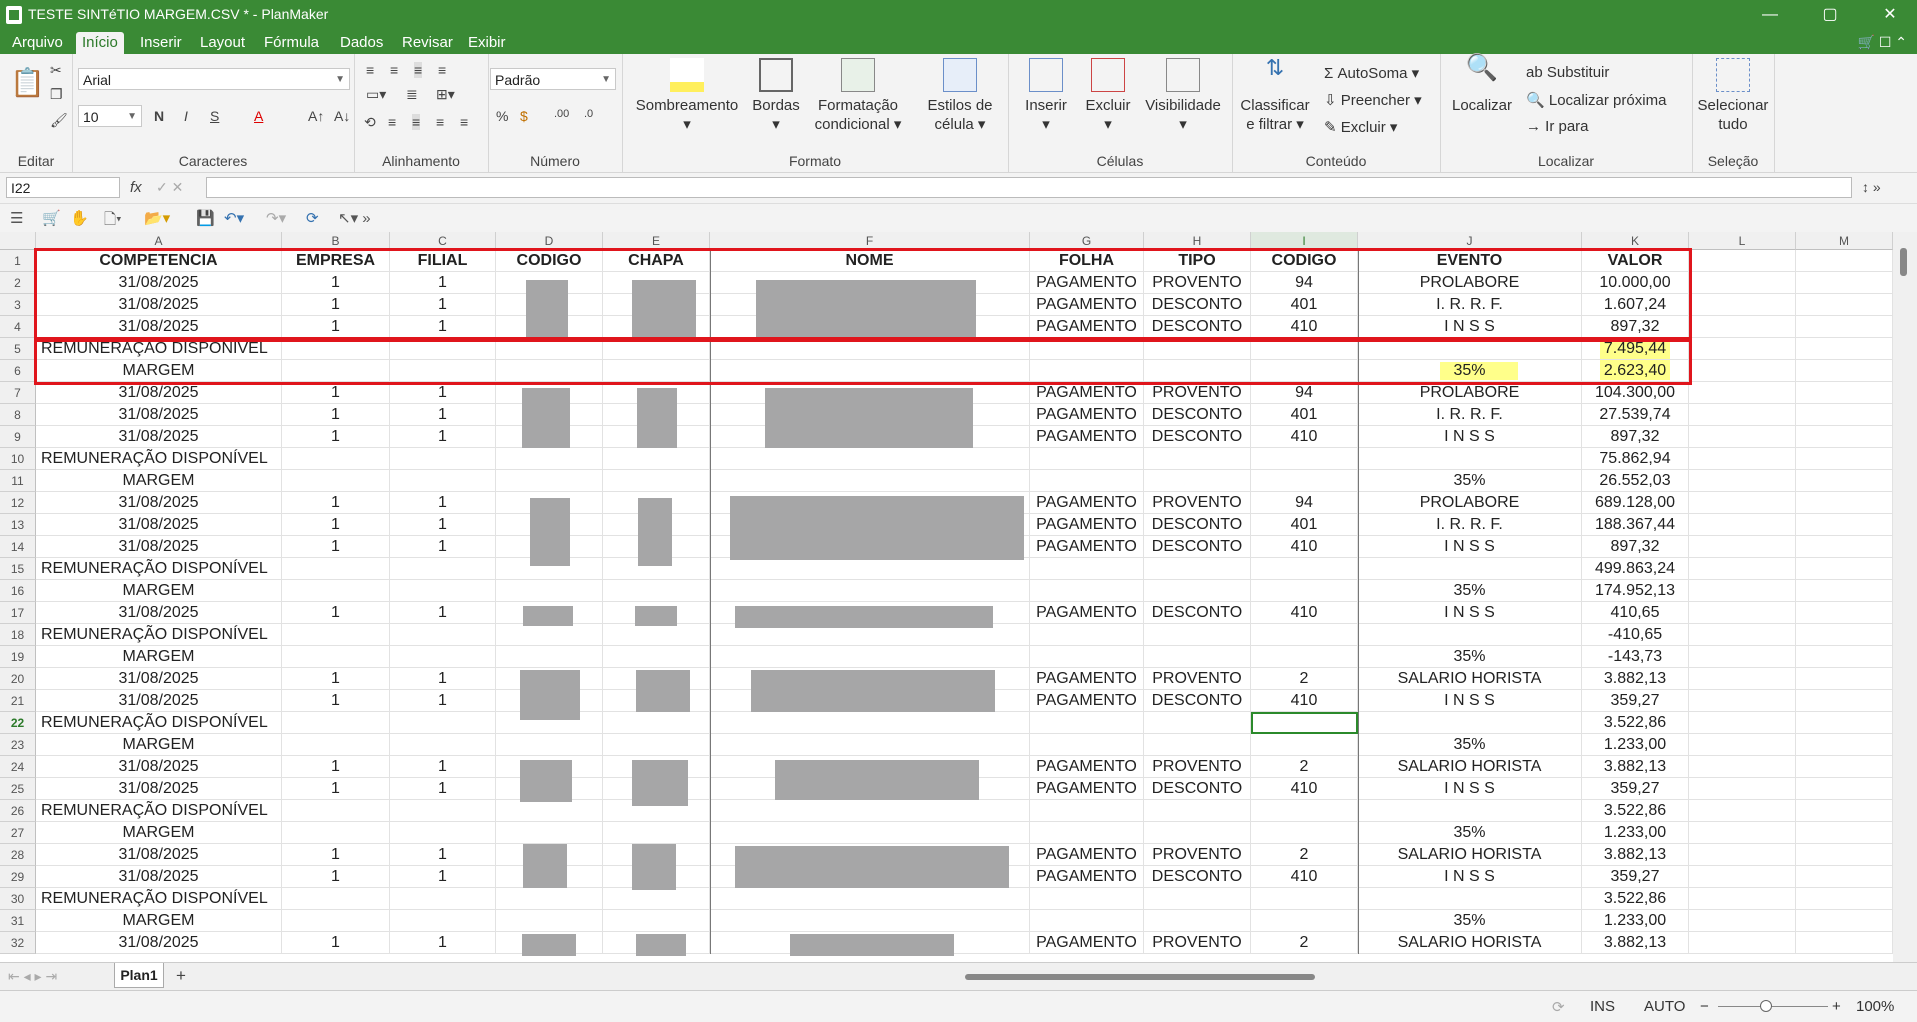 This screenshot has height=1022, width=1917. I want to click on cell-i: 401, so click(1304, 415).